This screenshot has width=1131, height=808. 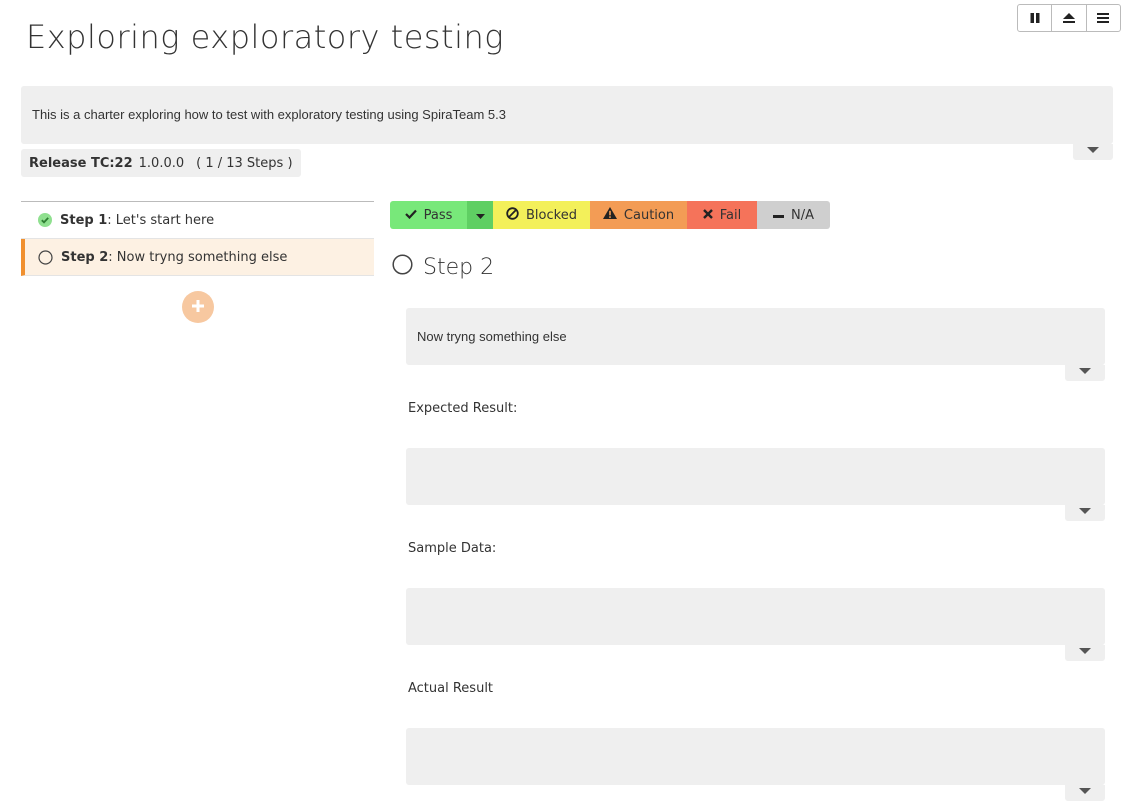 I want to click on pause-columns-button, so click(x=1035, y=18).